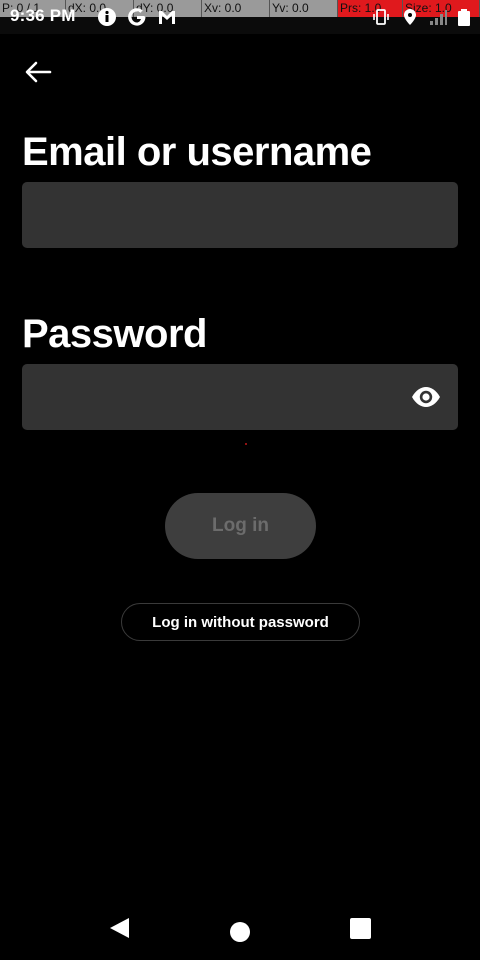  Describe the element at coordinates (360, 928) in the screenshot. I see `nav-recents-button` at that location.